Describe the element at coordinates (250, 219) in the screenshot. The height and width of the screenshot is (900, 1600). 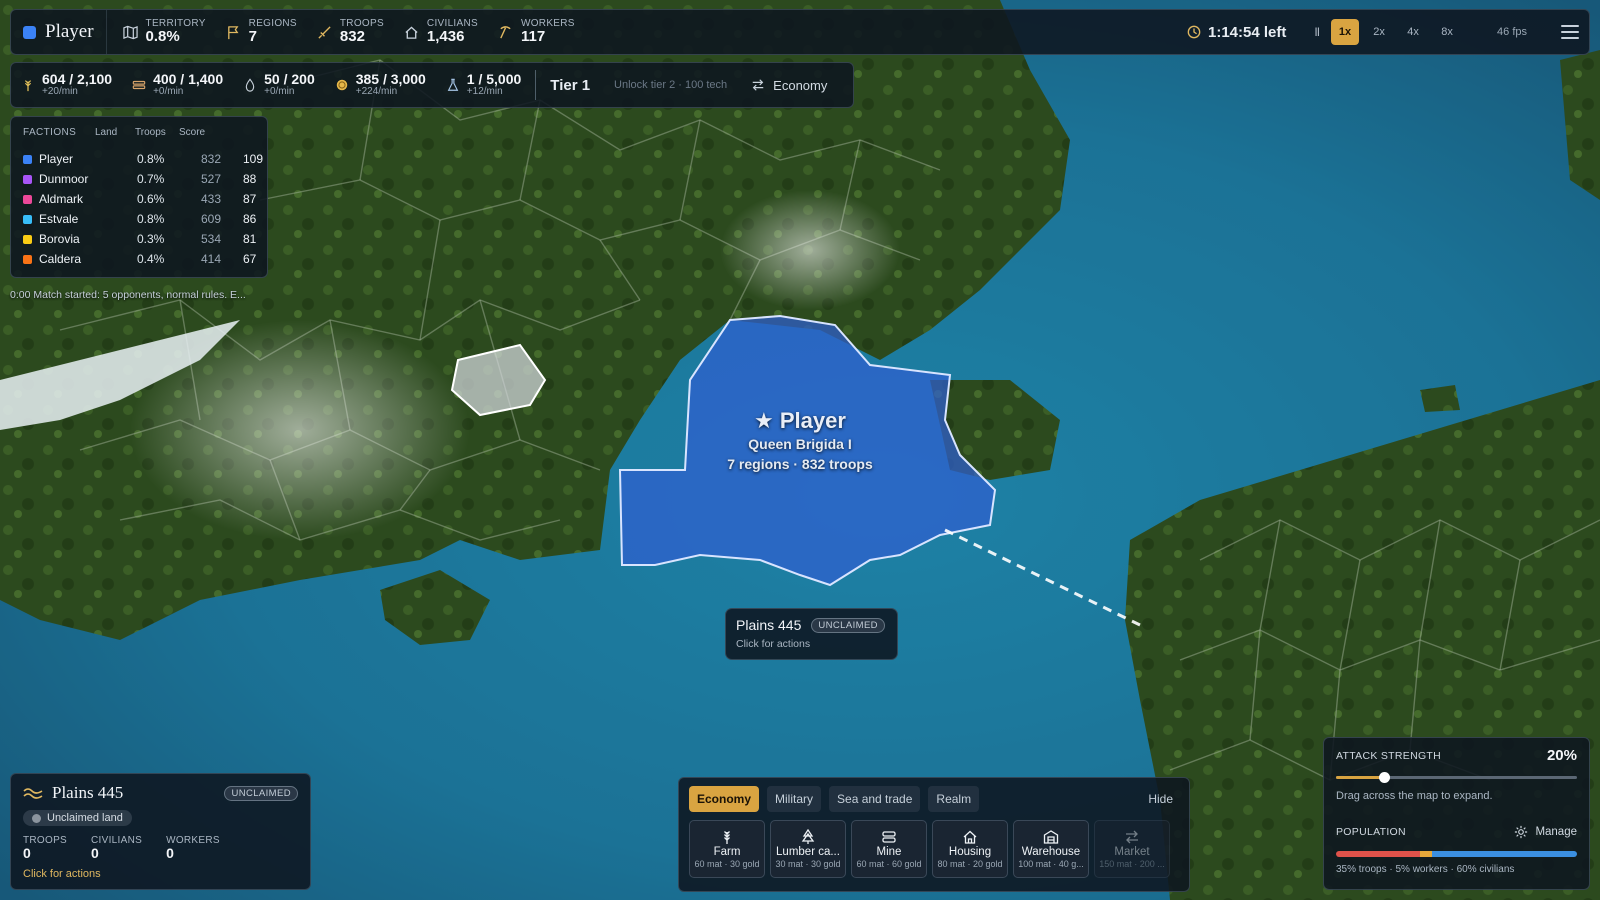
I see `faction-score: 86` at that location.